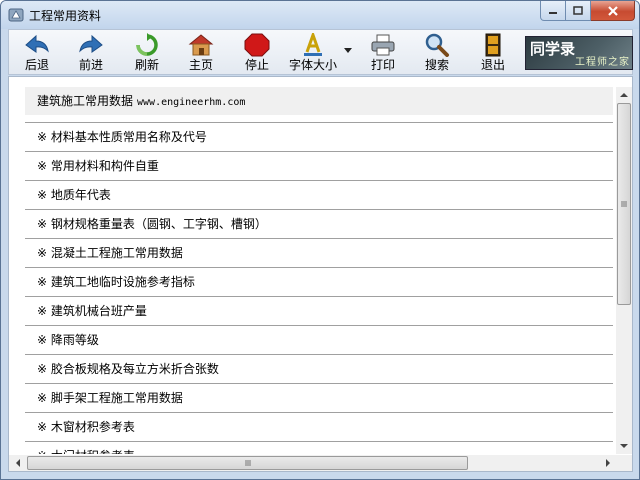 This screenshot has height=480, width=640. Describe the element at coordinates (319, 224) in the screenshot. I see `list-item: ※ 钢材规格重量表（圆钢、工字钢、槽钢）` at that location.